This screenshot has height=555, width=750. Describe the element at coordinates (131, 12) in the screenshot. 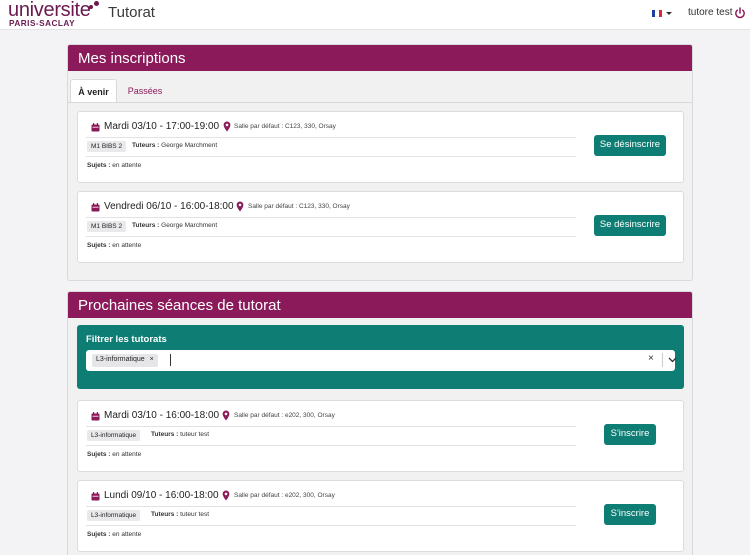

I see `app-title: Tutorat` at that location.